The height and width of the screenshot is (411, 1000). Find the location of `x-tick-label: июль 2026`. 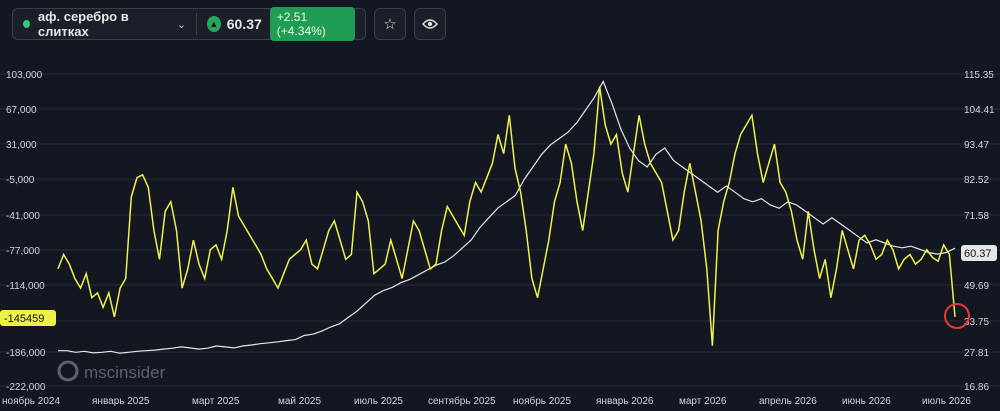

x-tick-label: июль 2026 is located at coordinates (946, 401).